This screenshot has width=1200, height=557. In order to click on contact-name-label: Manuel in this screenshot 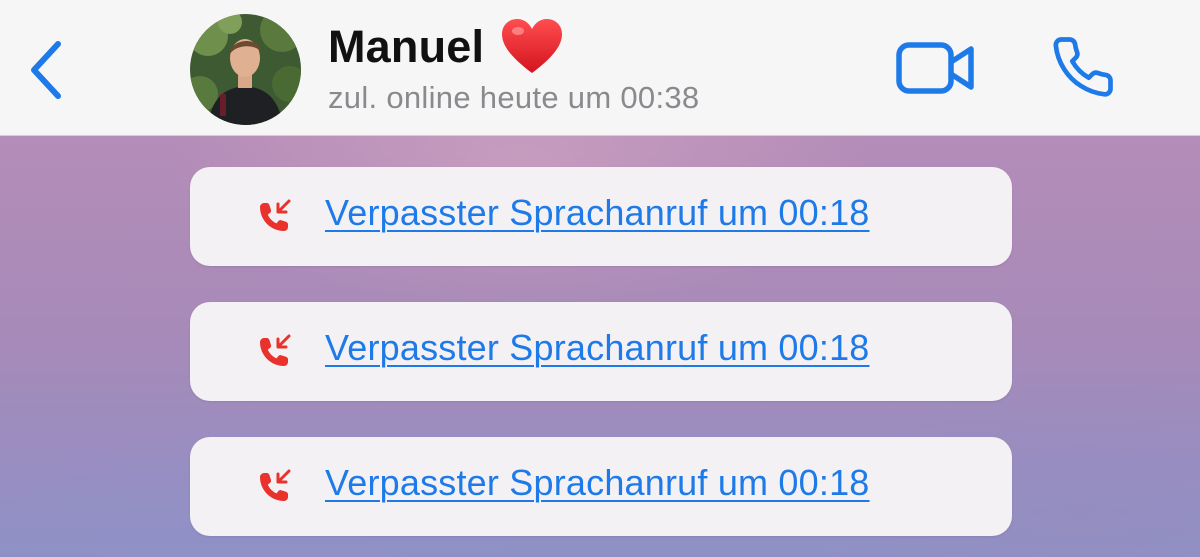, I will do `click(406, 46)`.